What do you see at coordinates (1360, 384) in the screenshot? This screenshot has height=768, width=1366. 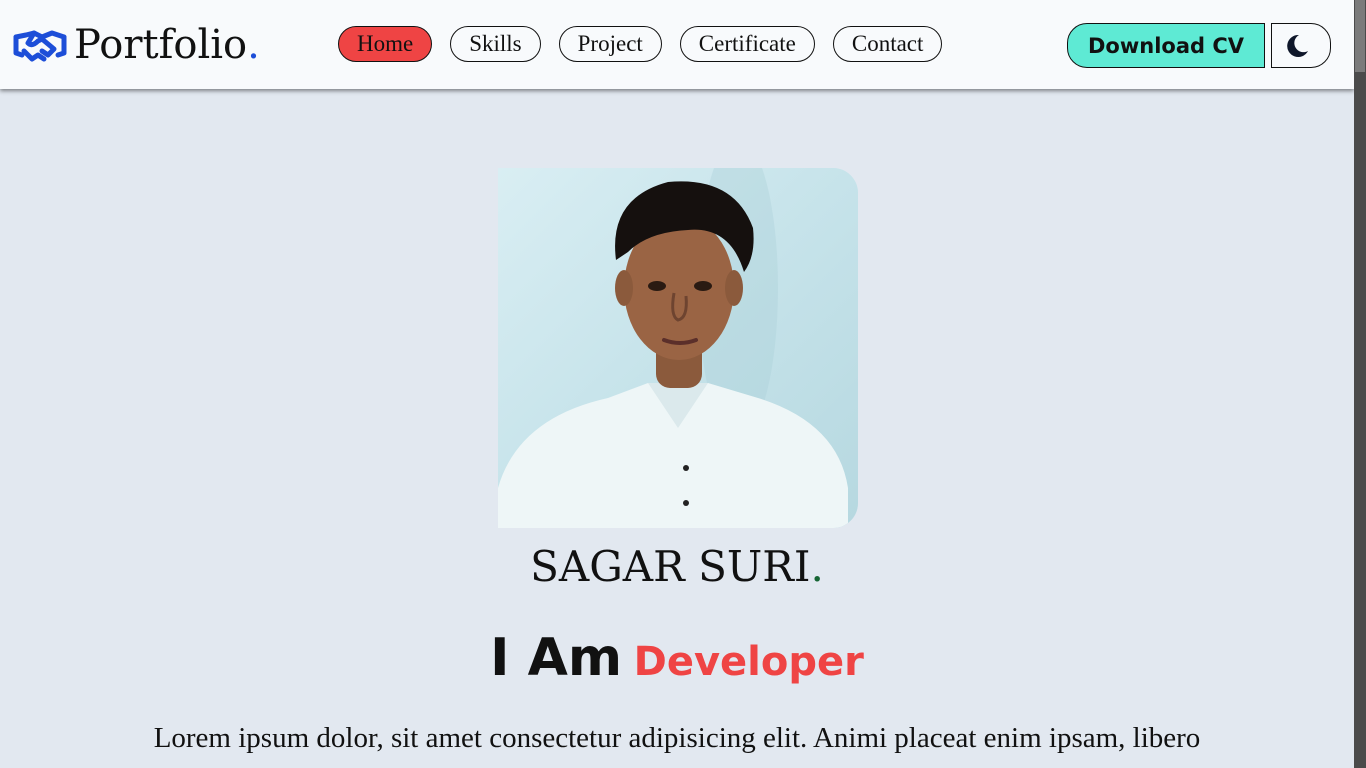 I see `scrollbar-track` at bounding box center [1360, 384].